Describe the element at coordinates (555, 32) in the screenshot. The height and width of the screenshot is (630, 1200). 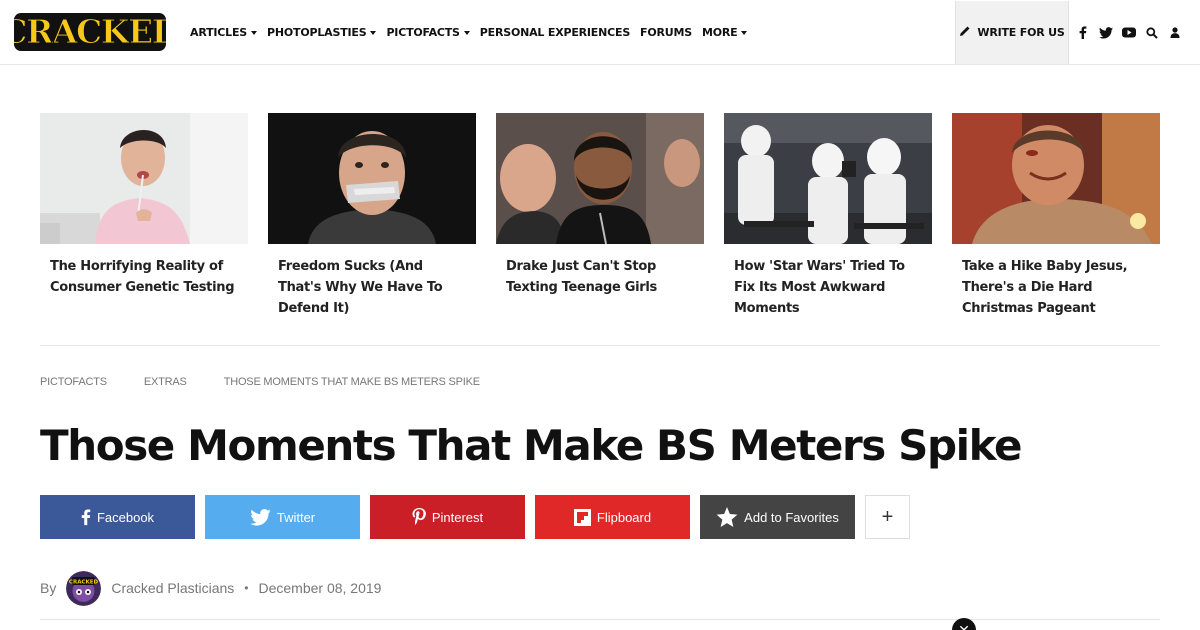
I see `nav-personal-experiences: PERSONAL EXPERIENCES` at that location.